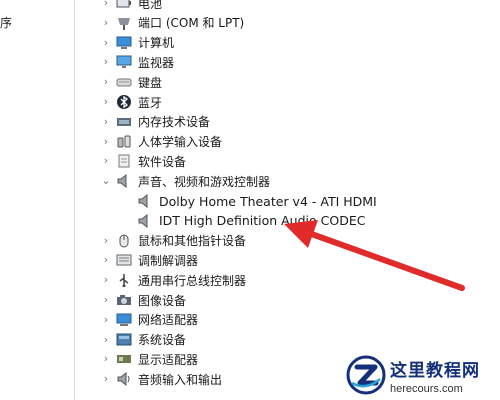  Describe the element at coordinates (168, 359) in the screenshot. I see `tree-item-label: 显示适配器` at that location.